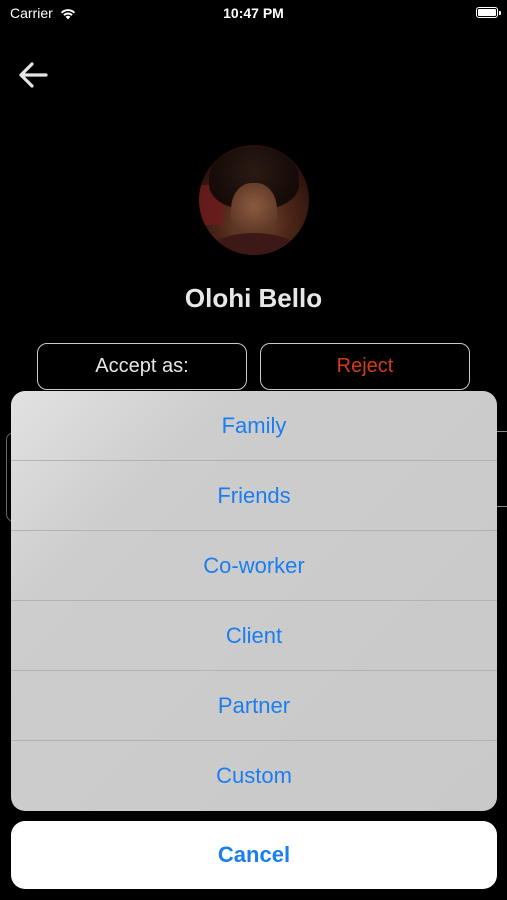  Describe the element at coordinates (500, 13) in the screenshot. I see `battery-tip` at that location.